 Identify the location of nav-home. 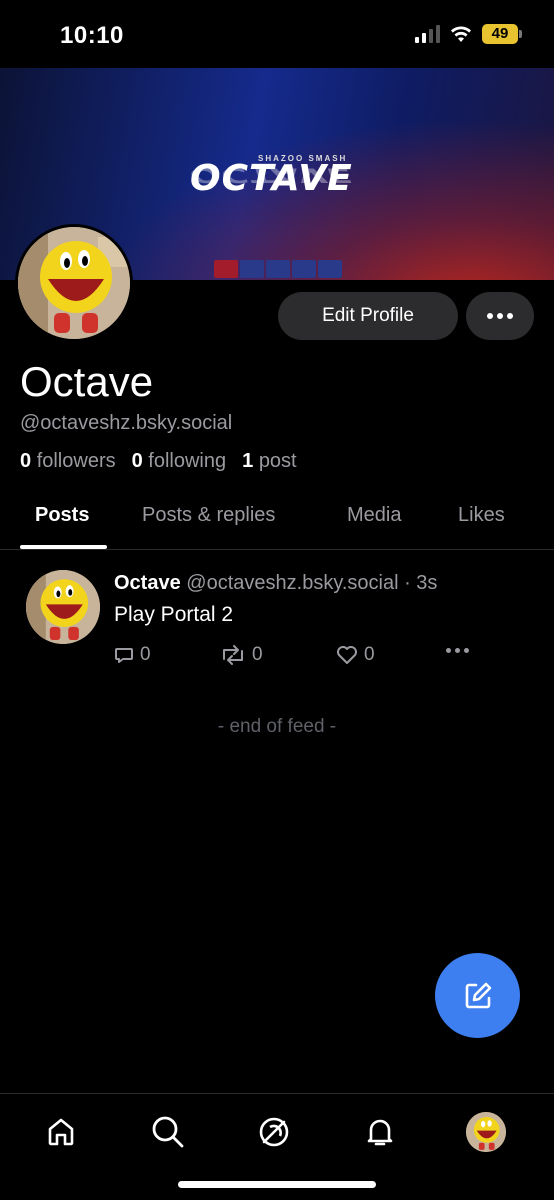
(61, 1132).